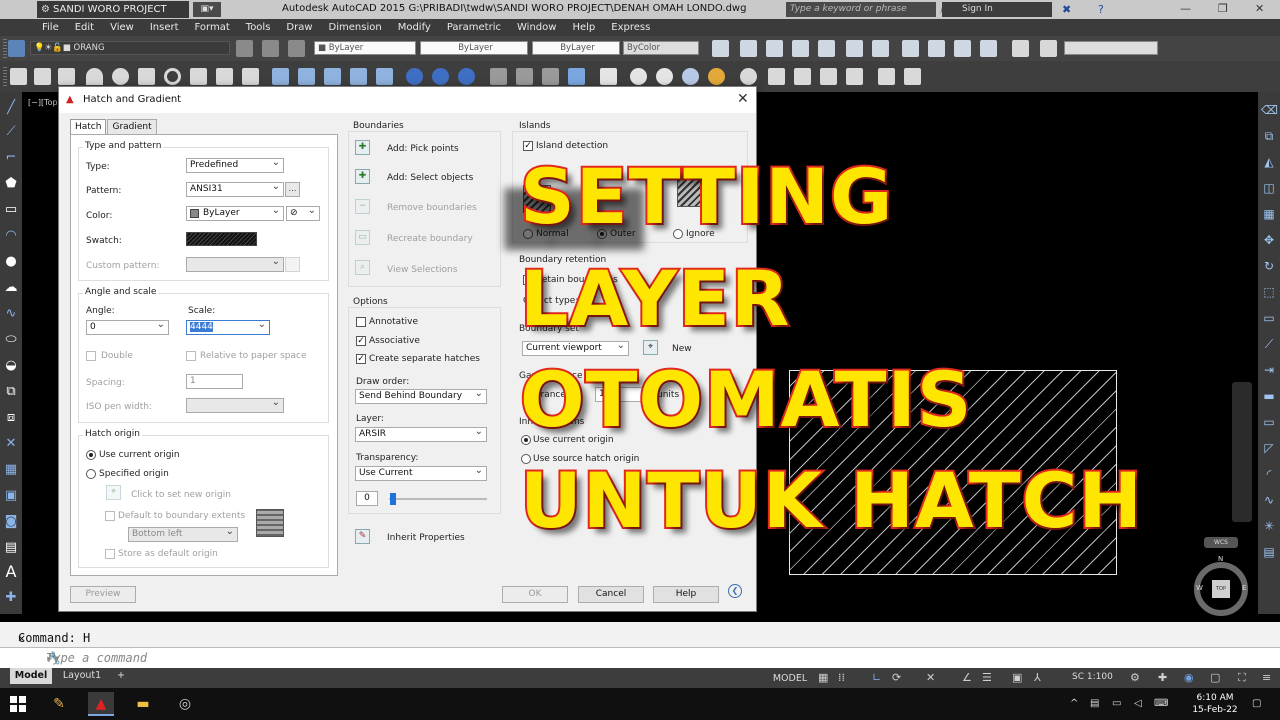 This screenshot has width=1280, height=720. Describe the element at coordinates (474, 48) in the screenshot. I see `linetype-dropdown: ByLayer` at that location.